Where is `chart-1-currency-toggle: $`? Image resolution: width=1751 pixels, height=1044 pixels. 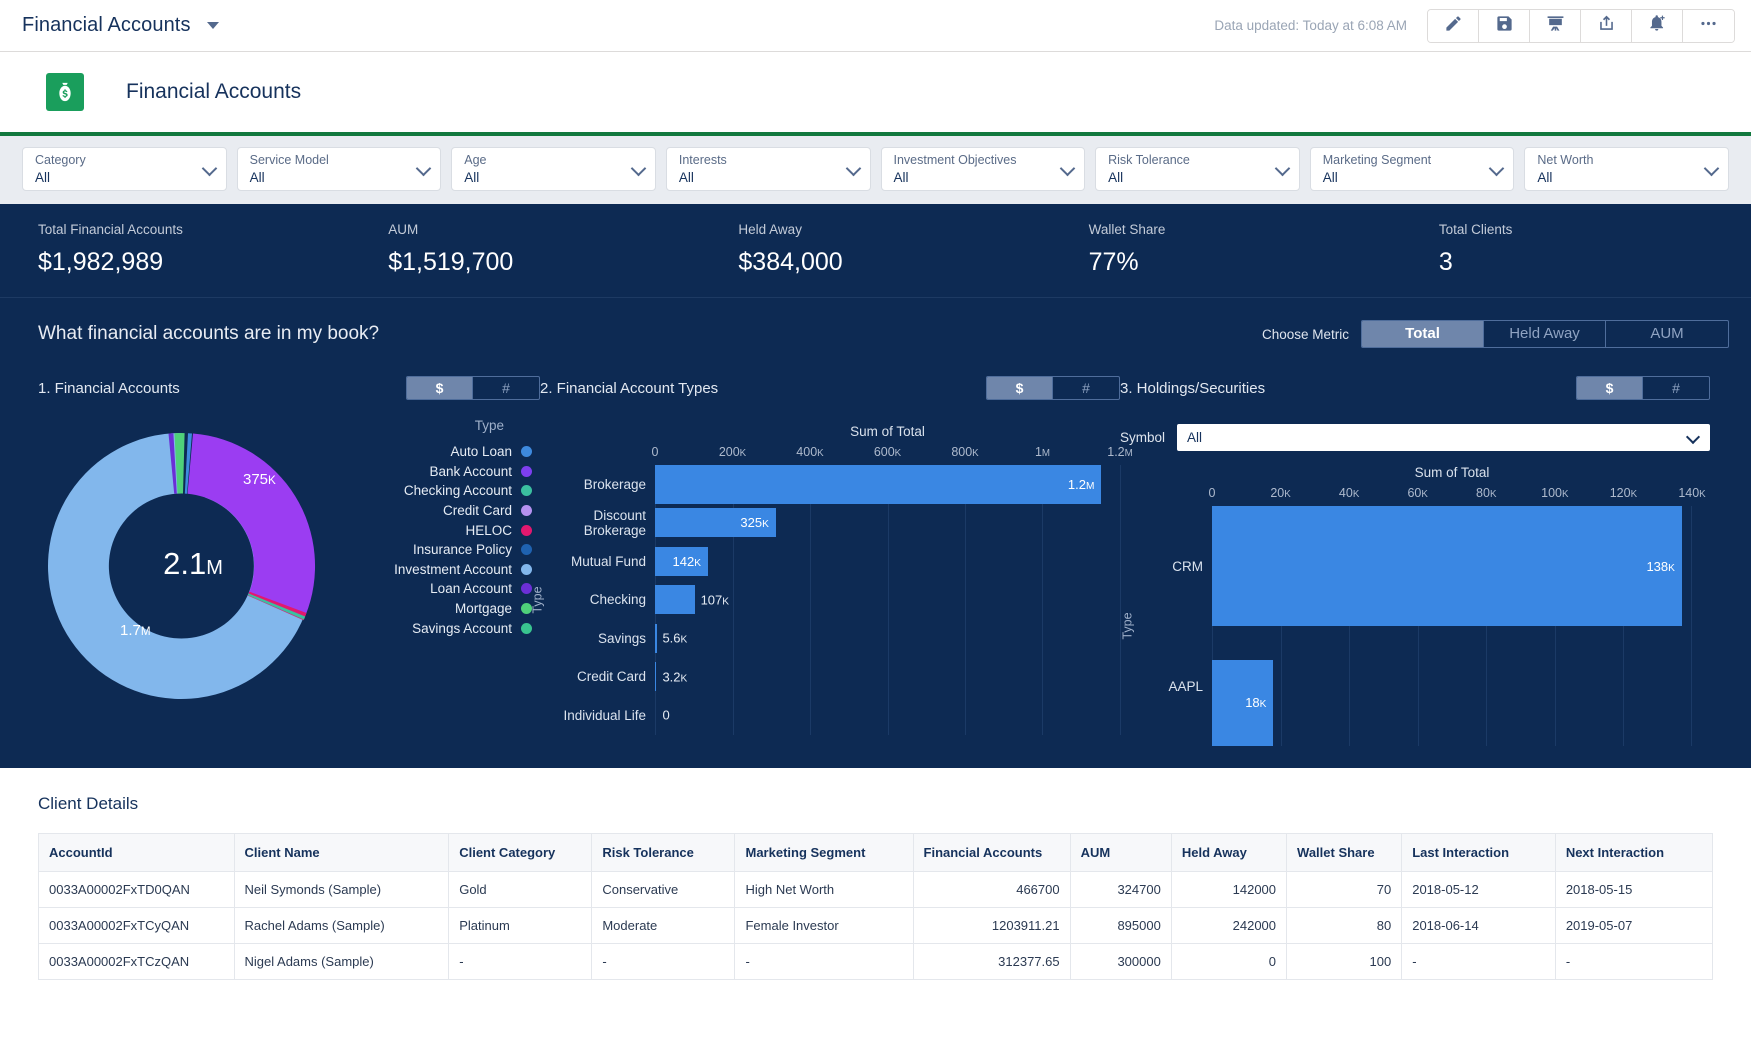
chart-1-currency-toggle: $ is located at coordinates (440, 388).